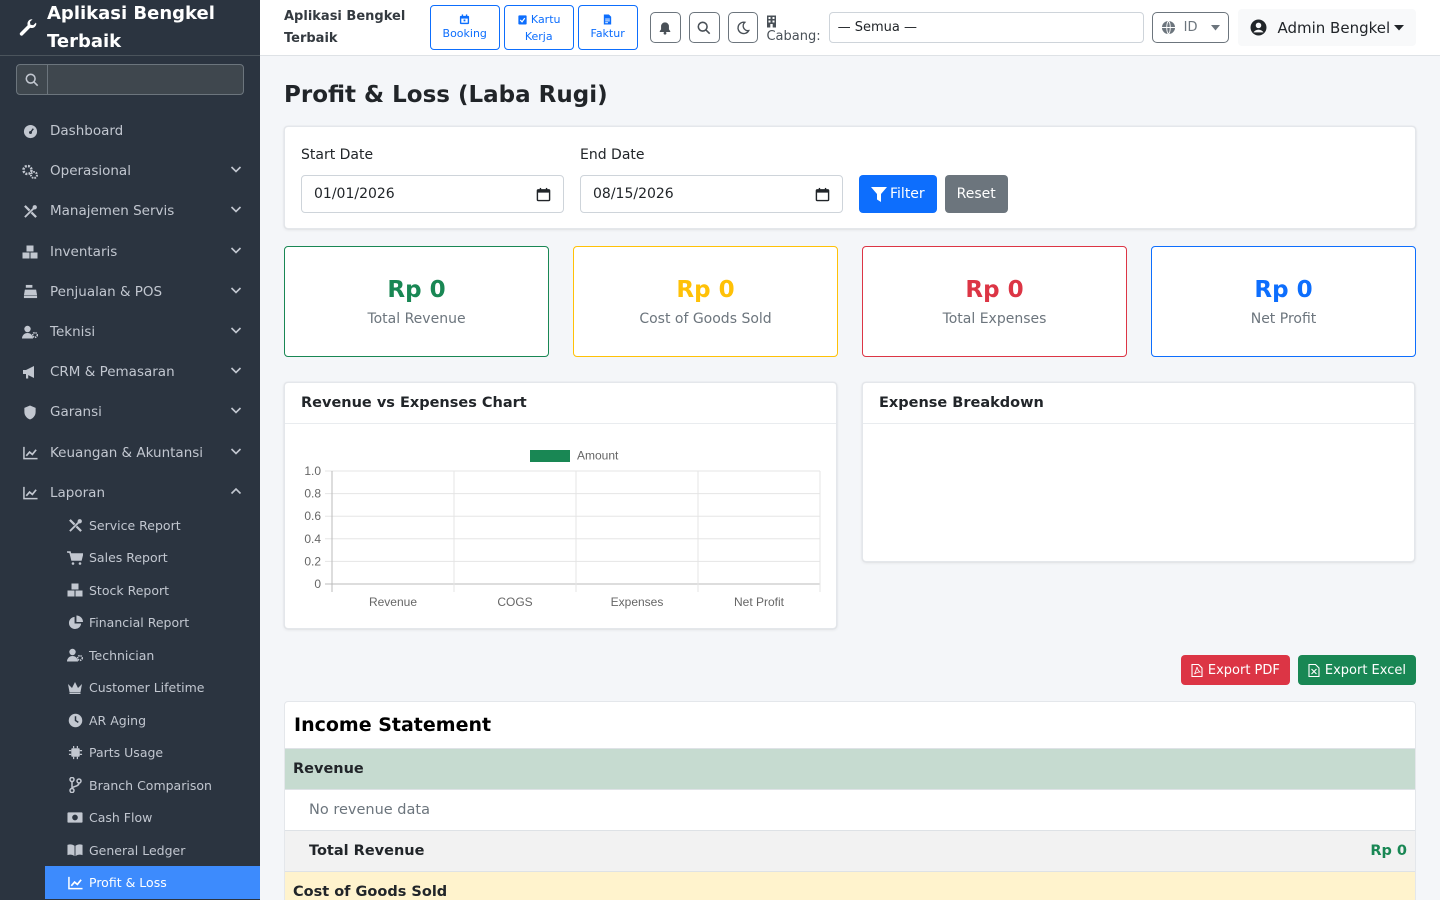  What do you see at coordinates (130, 252) in the screenshot?
I see `sidebar-item-inventaris: Inventaris` at bounding box center [130, 252].